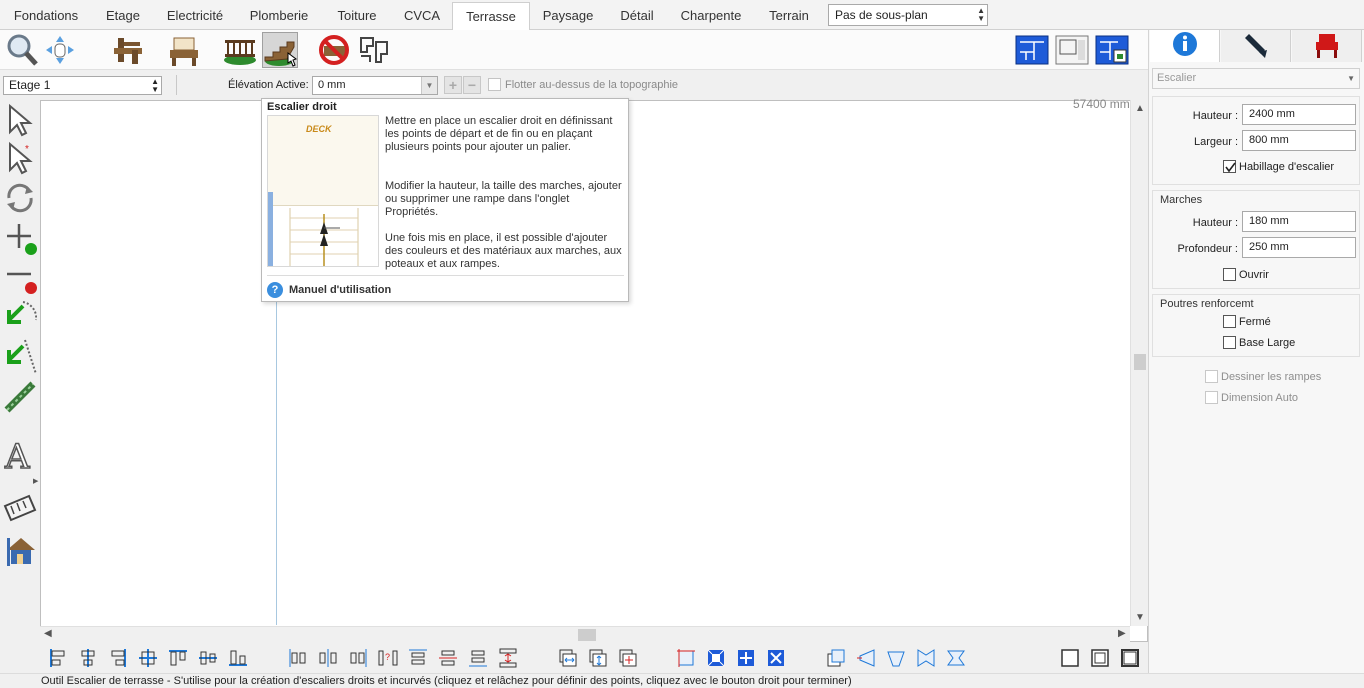 The height and width of the screenshot is (688, 1364). I want to click on house-icon, so click(21, 552).